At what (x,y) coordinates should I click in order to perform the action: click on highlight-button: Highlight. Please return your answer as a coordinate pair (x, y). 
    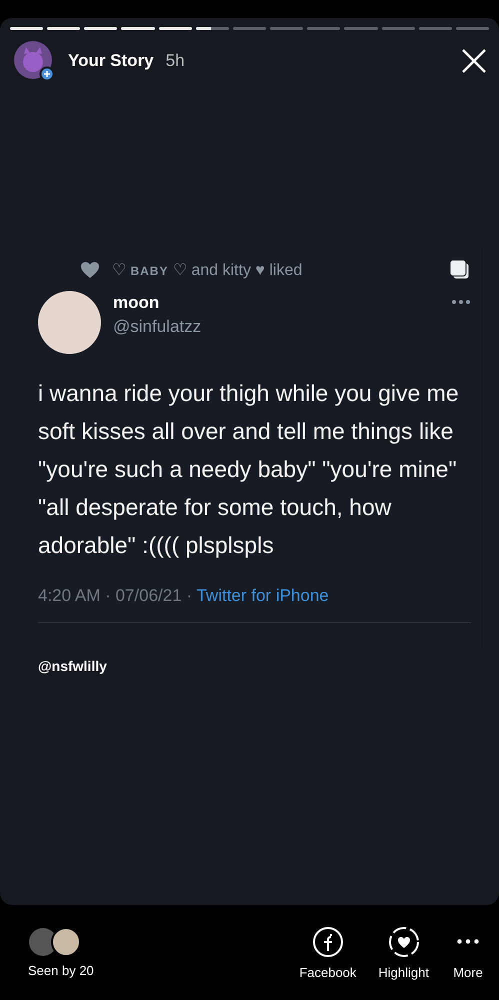
    Looking at the image, I should click on (403, 952).